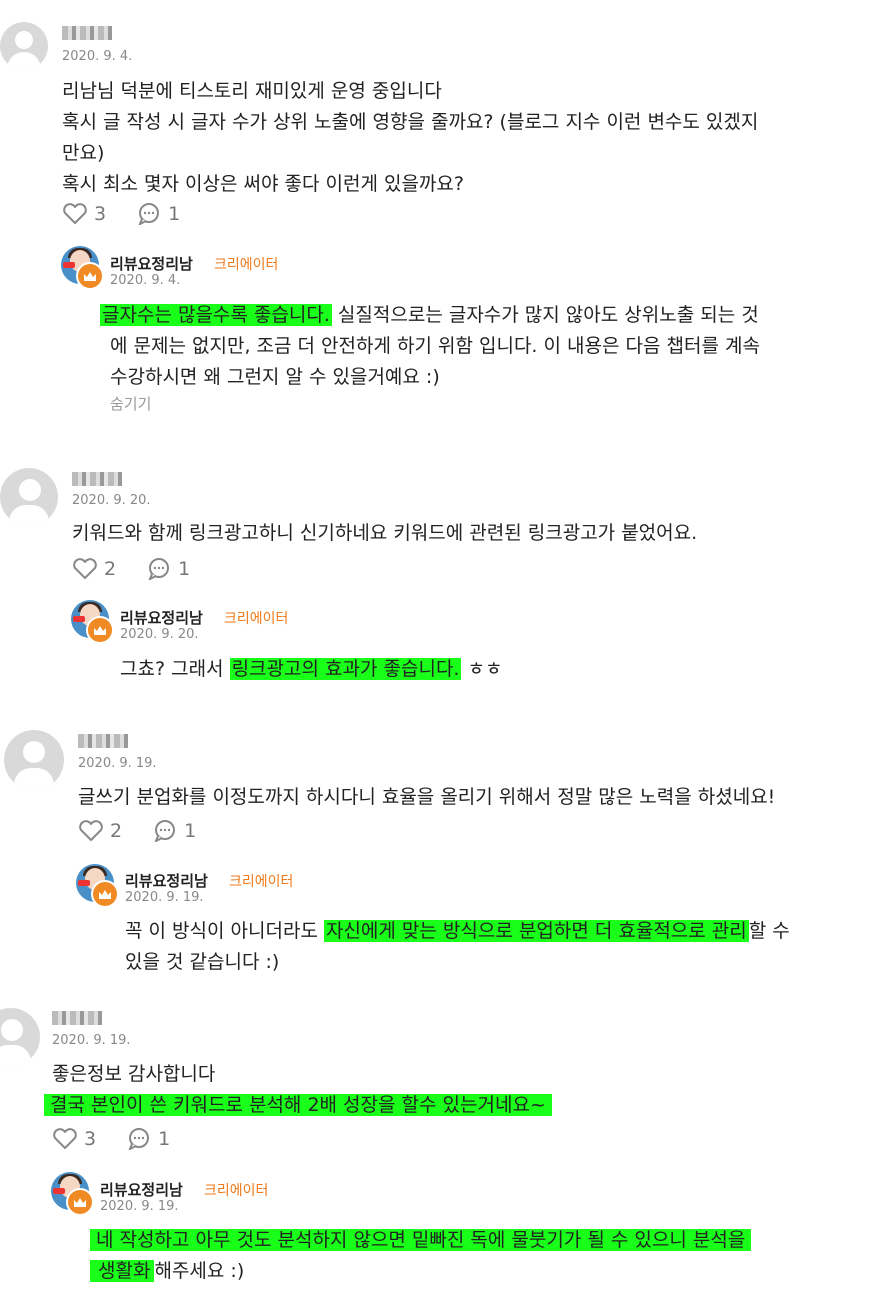 The width and height of the screenshot is (896, 1316). What do you see at coordinates (275, 377) in the screenshot?
I see `reply-text-line: 수강하시면 왜 그런지 알 수 있을거예요 :)` at bounding box center [275, 377].